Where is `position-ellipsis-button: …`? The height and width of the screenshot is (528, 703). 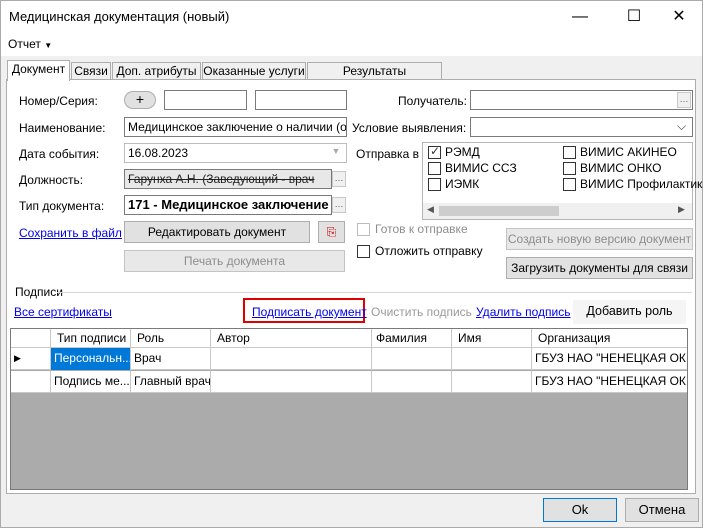 position-ellipsis-button: … is located at coordinates (339, 179).